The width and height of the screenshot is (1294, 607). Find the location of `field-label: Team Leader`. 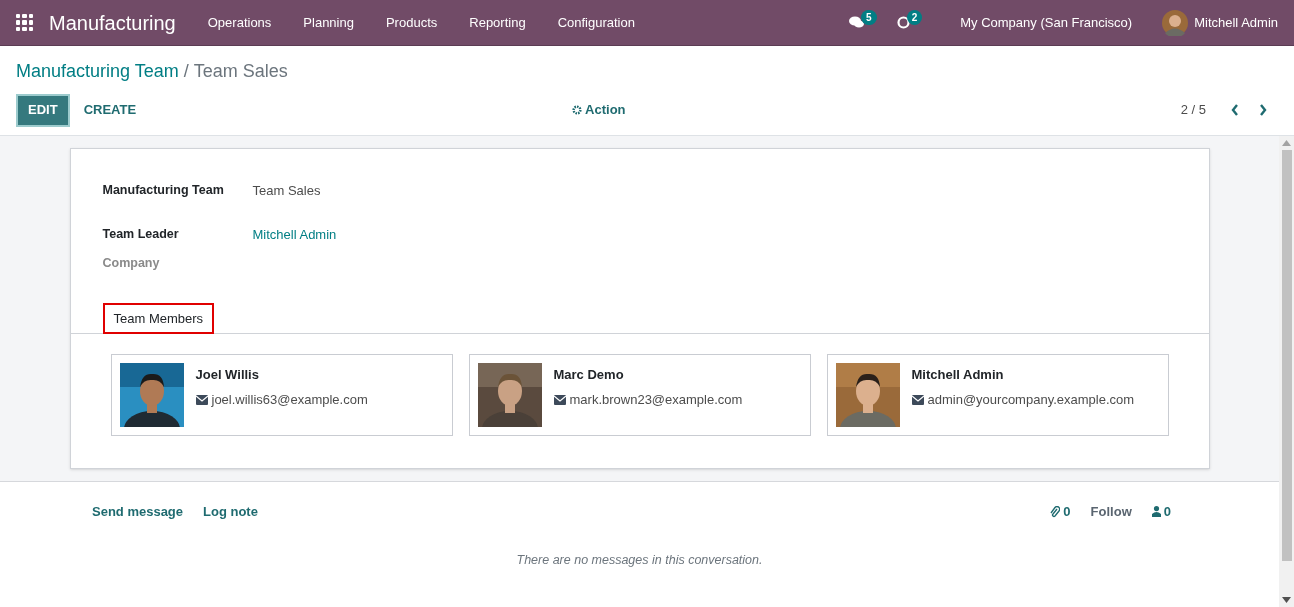

field-label: Team Leader is located at coordinates (141, 234).